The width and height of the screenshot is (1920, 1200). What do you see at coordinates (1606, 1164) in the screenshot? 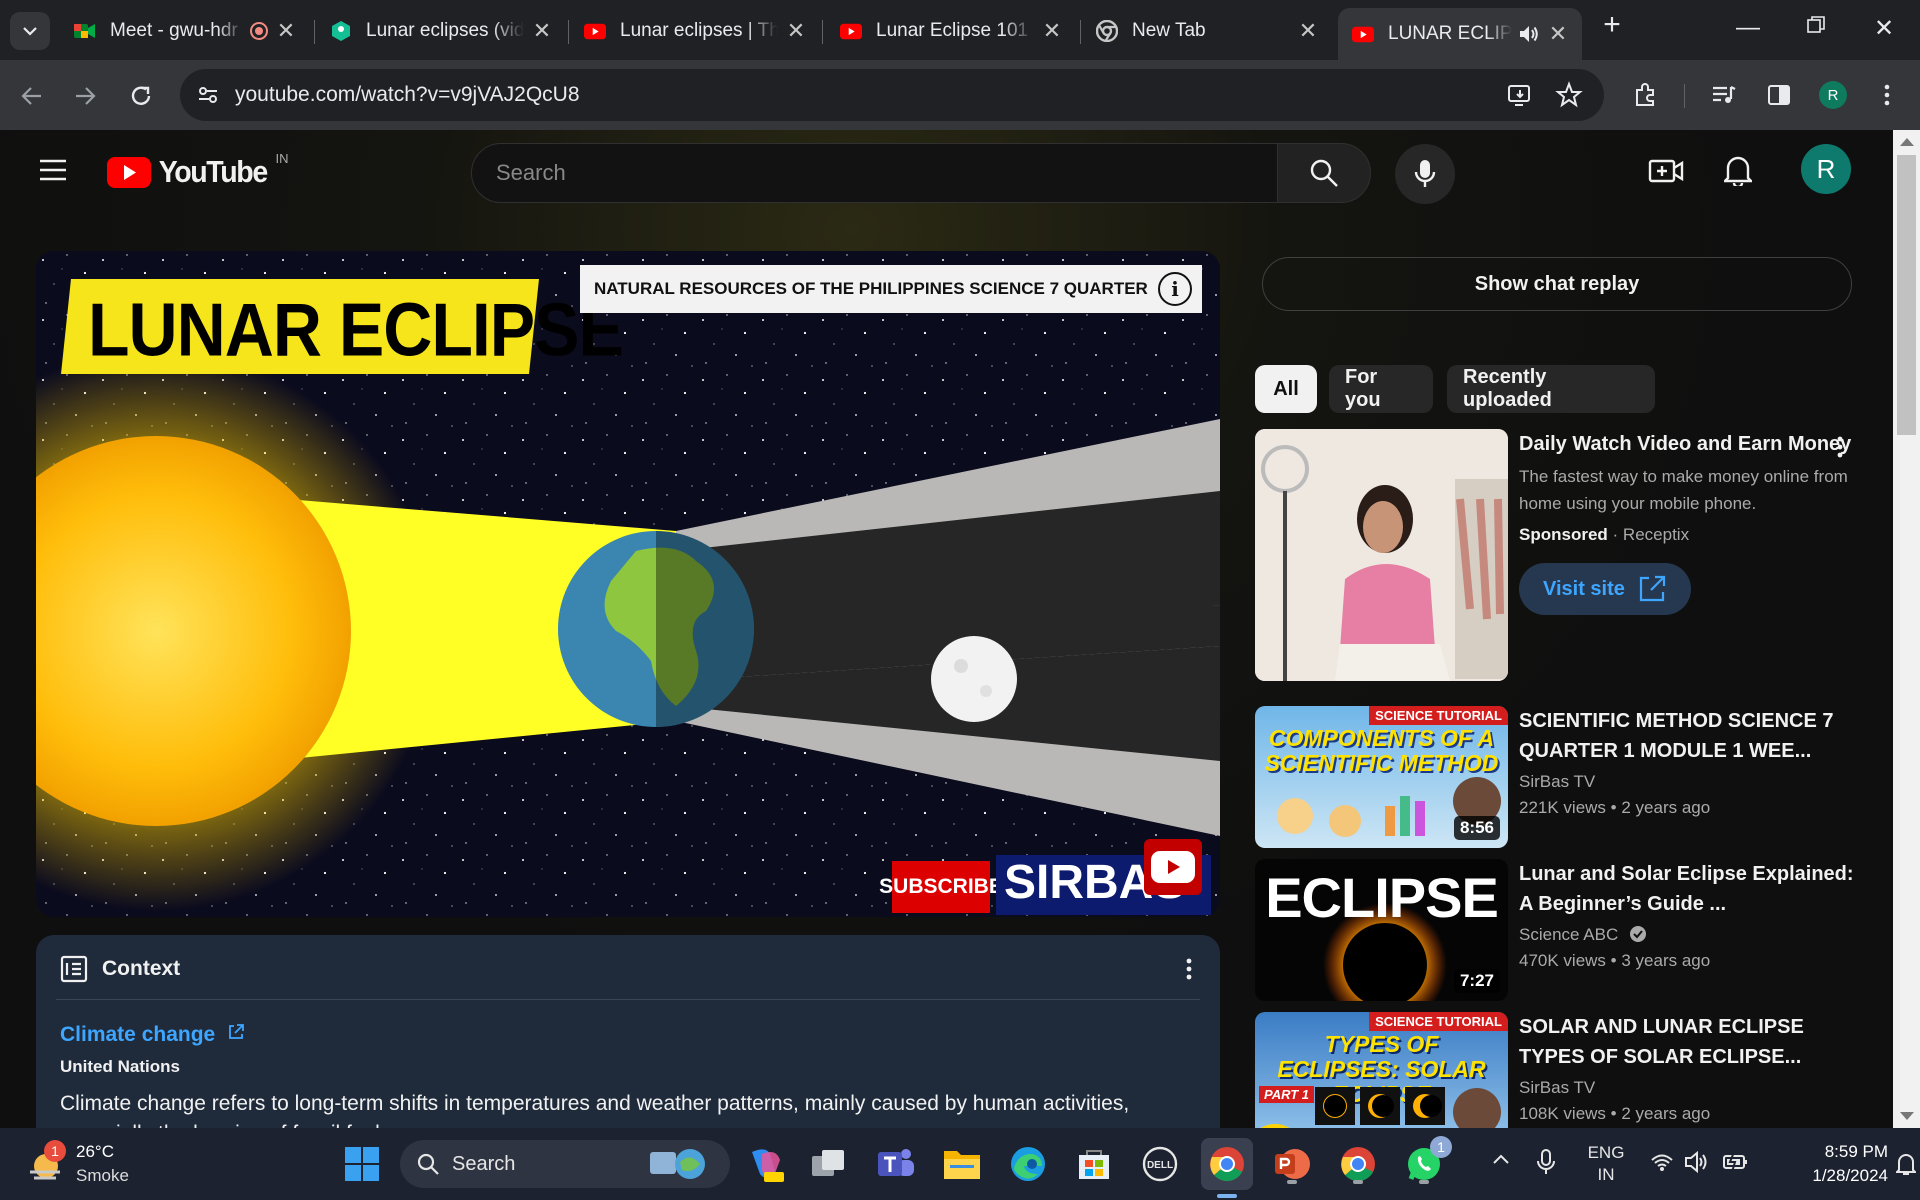
I see `language-indicator: ENG IN` at bounding box center [1606, 1164].